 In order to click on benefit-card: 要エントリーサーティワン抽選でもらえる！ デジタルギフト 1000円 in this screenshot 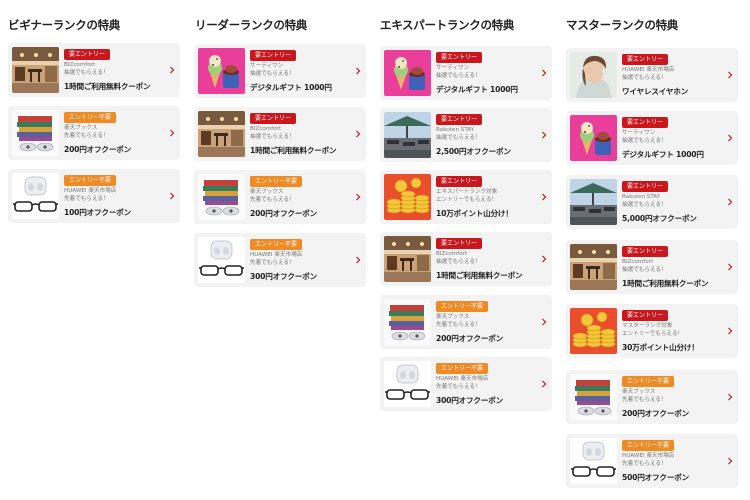, I will do `click(466, 73)`.